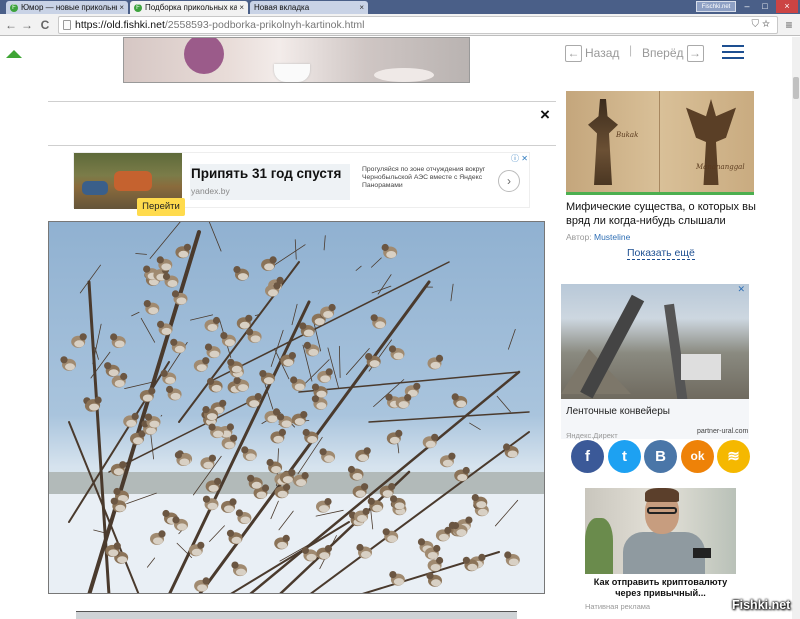  I want to click on previous-article-photo, so click(296, 60).